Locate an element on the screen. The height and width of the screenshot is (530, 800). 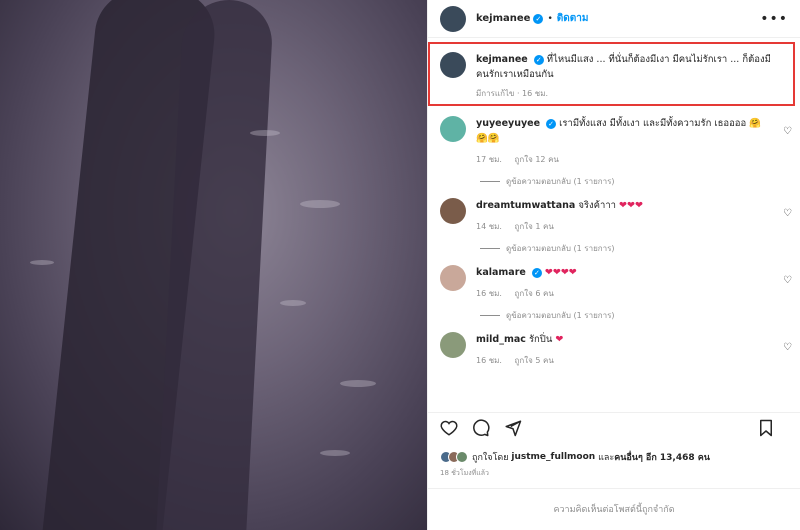
caption-meta: มีการแก้ไข · 16 ชม. is located at coordinates (512, 93).